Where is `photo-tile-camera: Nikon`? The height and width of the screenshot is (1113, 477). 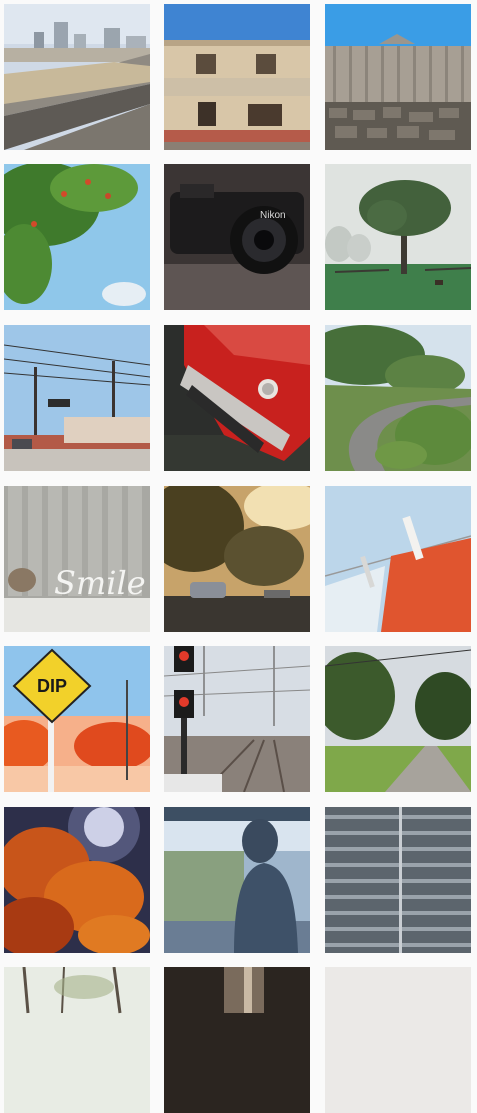
photo-tile-camera: Nikon is located at coordinates (237, 237).